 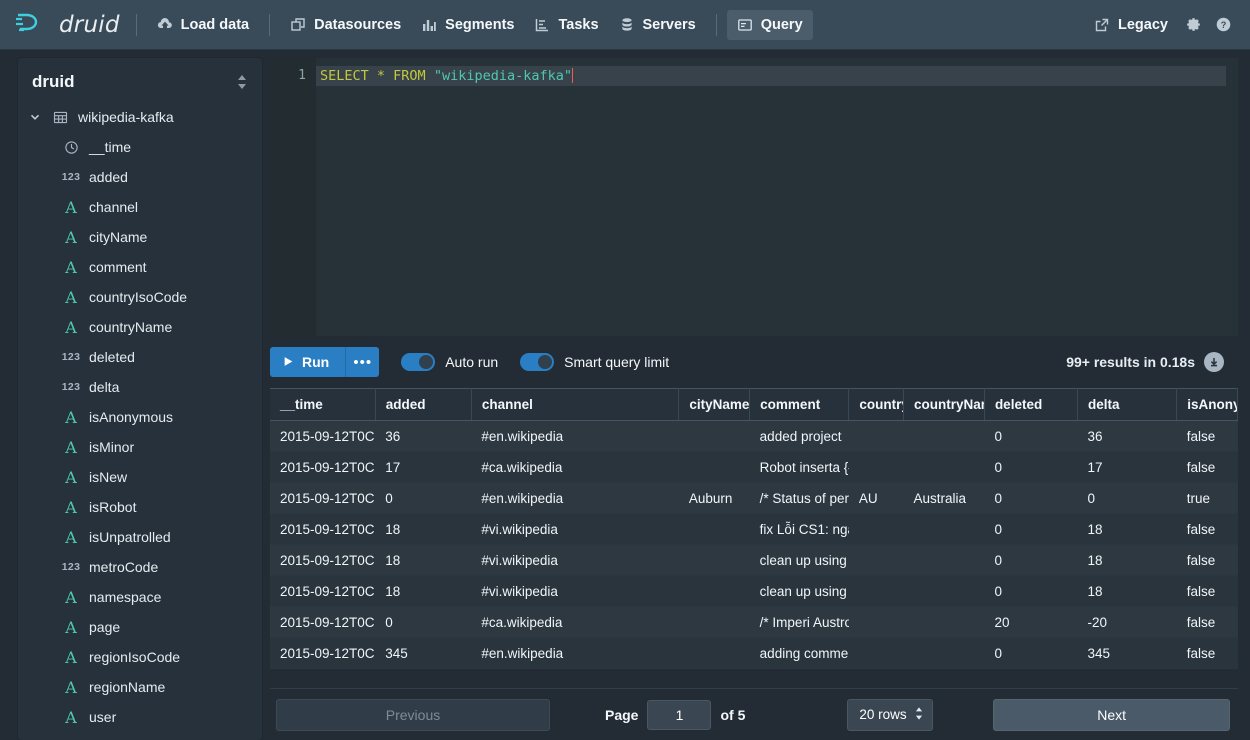 What do you see at coordinates (140, 327) in the screenshot?
I see `tree-node-column: AcountryName` at bounding box center [140, 327].